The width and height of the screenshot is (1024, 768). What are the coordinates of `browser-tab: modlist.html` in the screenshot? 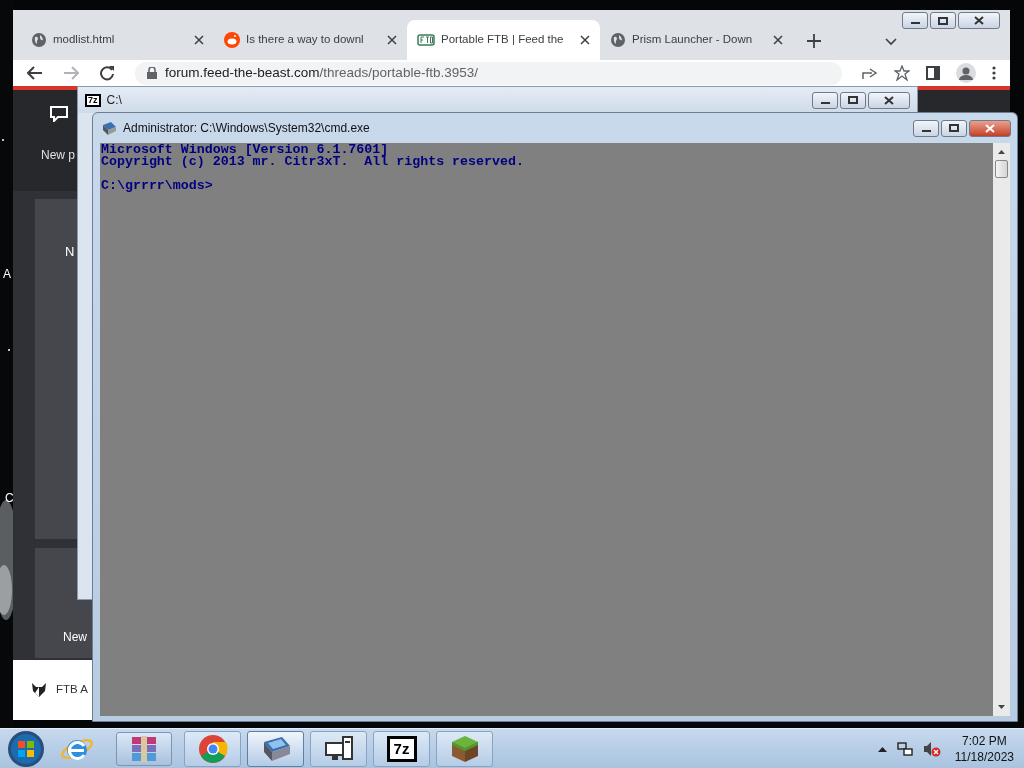 It's located at (117, 40).